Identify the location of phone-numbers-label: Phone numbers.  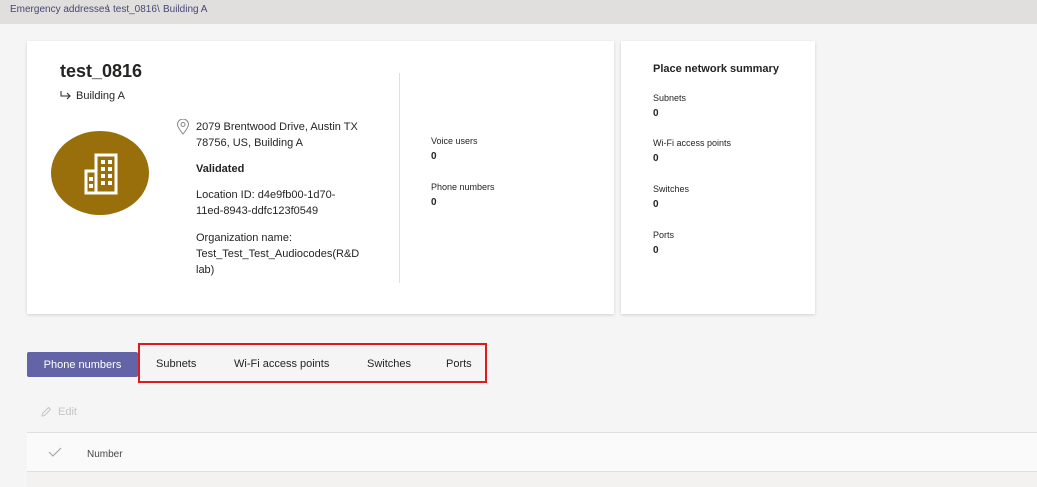
(463, 187).